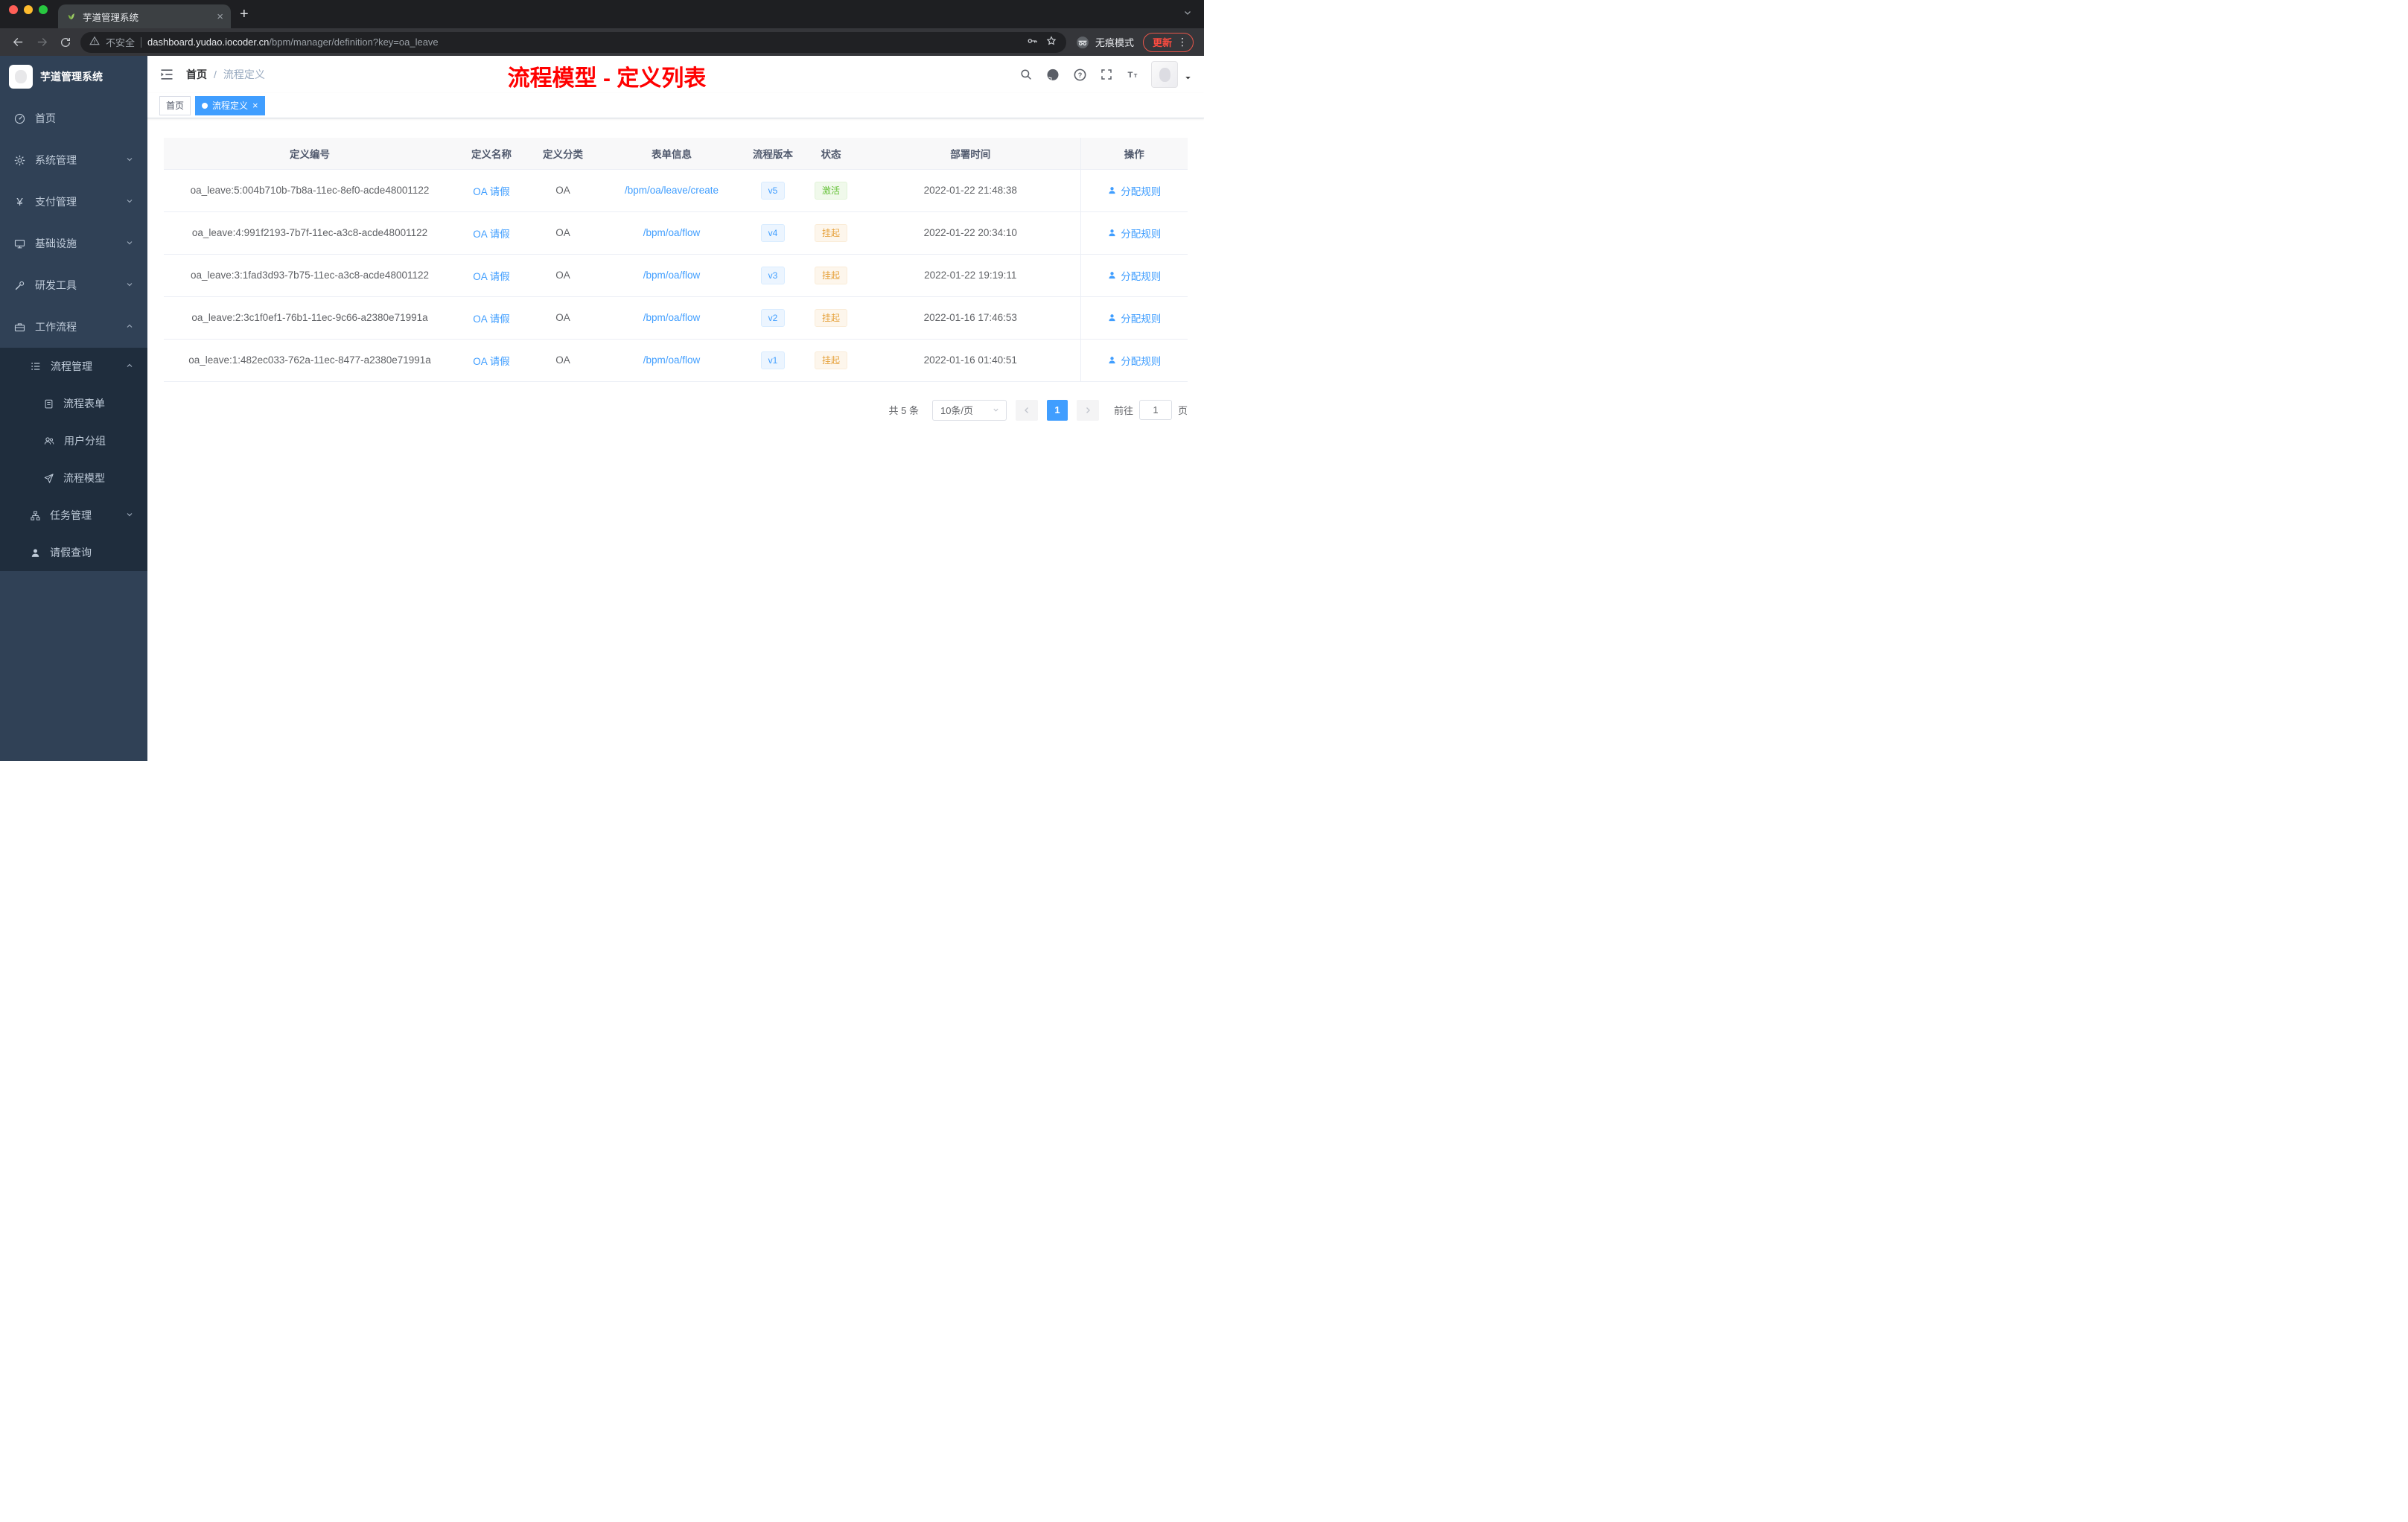 This screenshot has height=1522, width=2408. I want to click on sidebar-item-payment: ¥ 支付管理, so click(73, 202).